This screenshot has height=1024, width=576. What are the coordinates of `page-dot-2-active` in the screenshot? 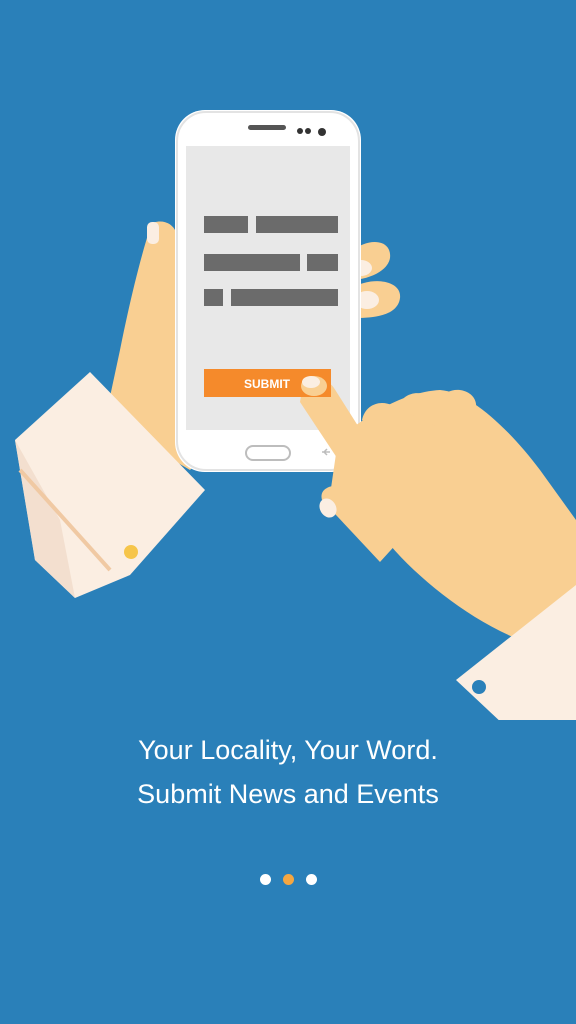 It's located at (288, 879).